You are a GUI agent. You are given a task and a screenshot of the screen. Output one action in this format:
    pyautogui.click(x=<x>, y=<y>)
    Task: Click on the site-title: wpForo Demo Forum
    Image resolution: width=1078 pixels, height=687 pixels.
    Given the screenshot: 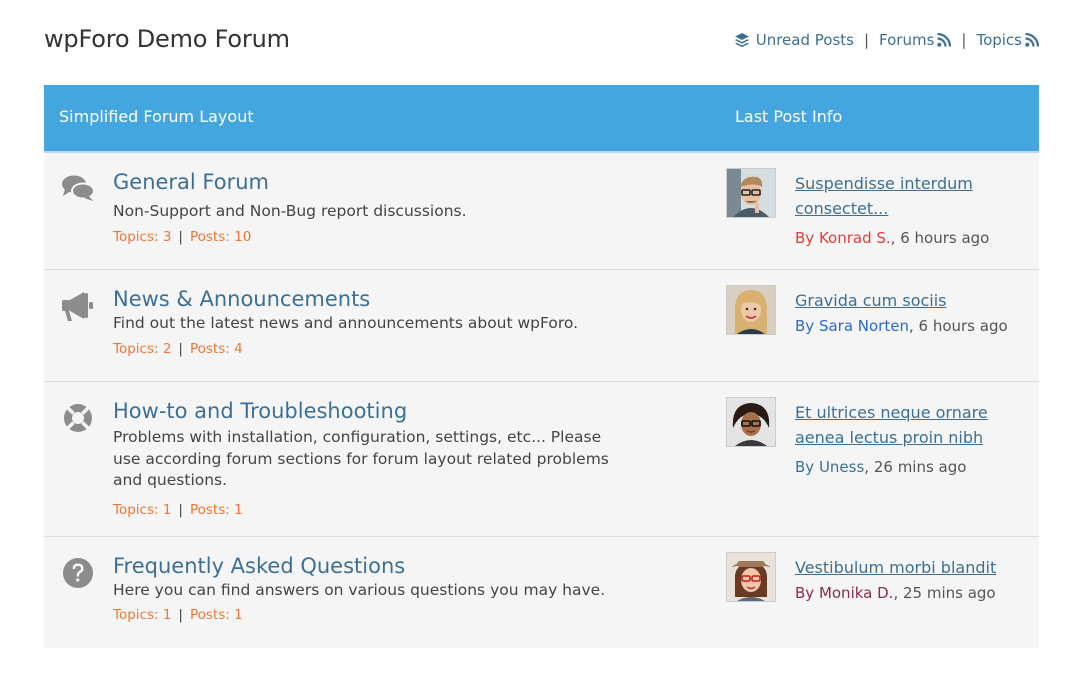 What is the action you would take?
    pyautogui.click(x=167, y=39)
    